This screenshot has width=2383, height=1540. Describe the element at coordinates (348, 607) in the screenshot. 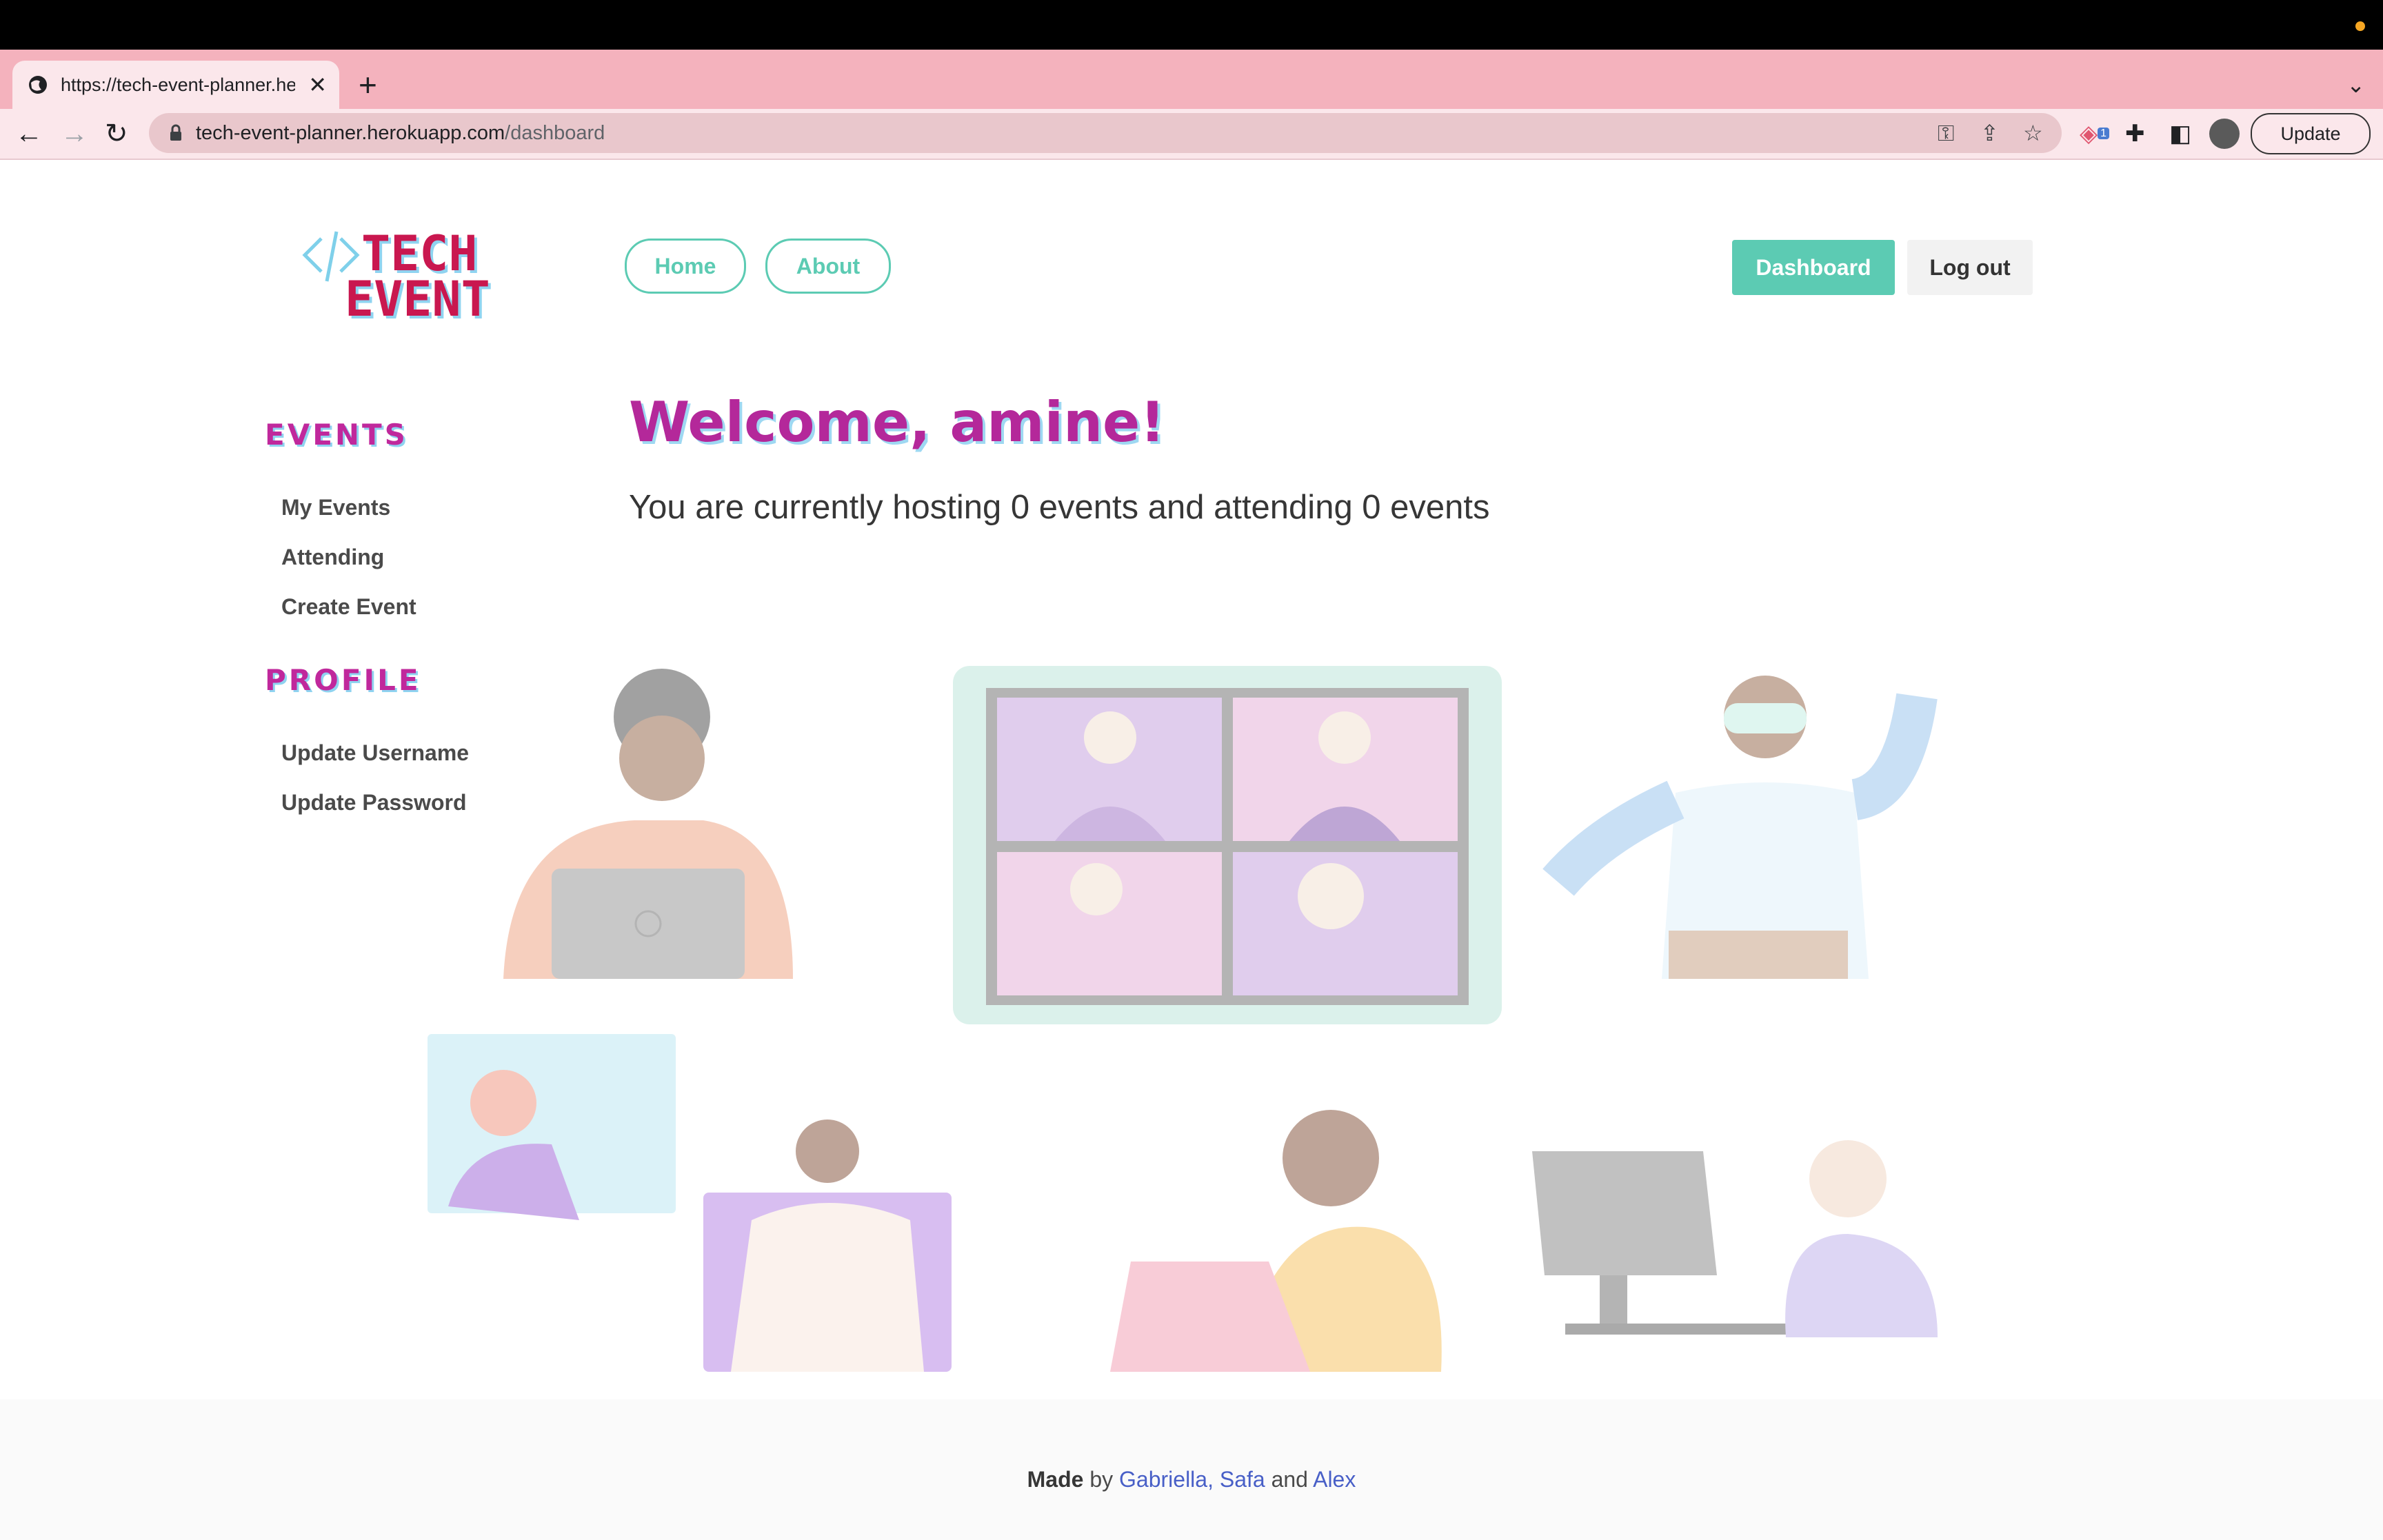

I see `sidebar-item-create-event: Create Event` at that location.